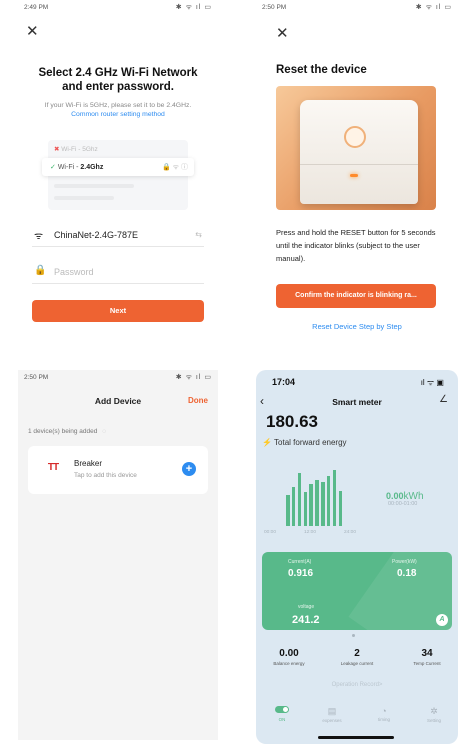 This screenshot has height=749, width=464. What do you see at coordinates (403, 504) in the screenshot?
I see `kwh-range: 00:00-01:00` at bounding box center [403, 504].